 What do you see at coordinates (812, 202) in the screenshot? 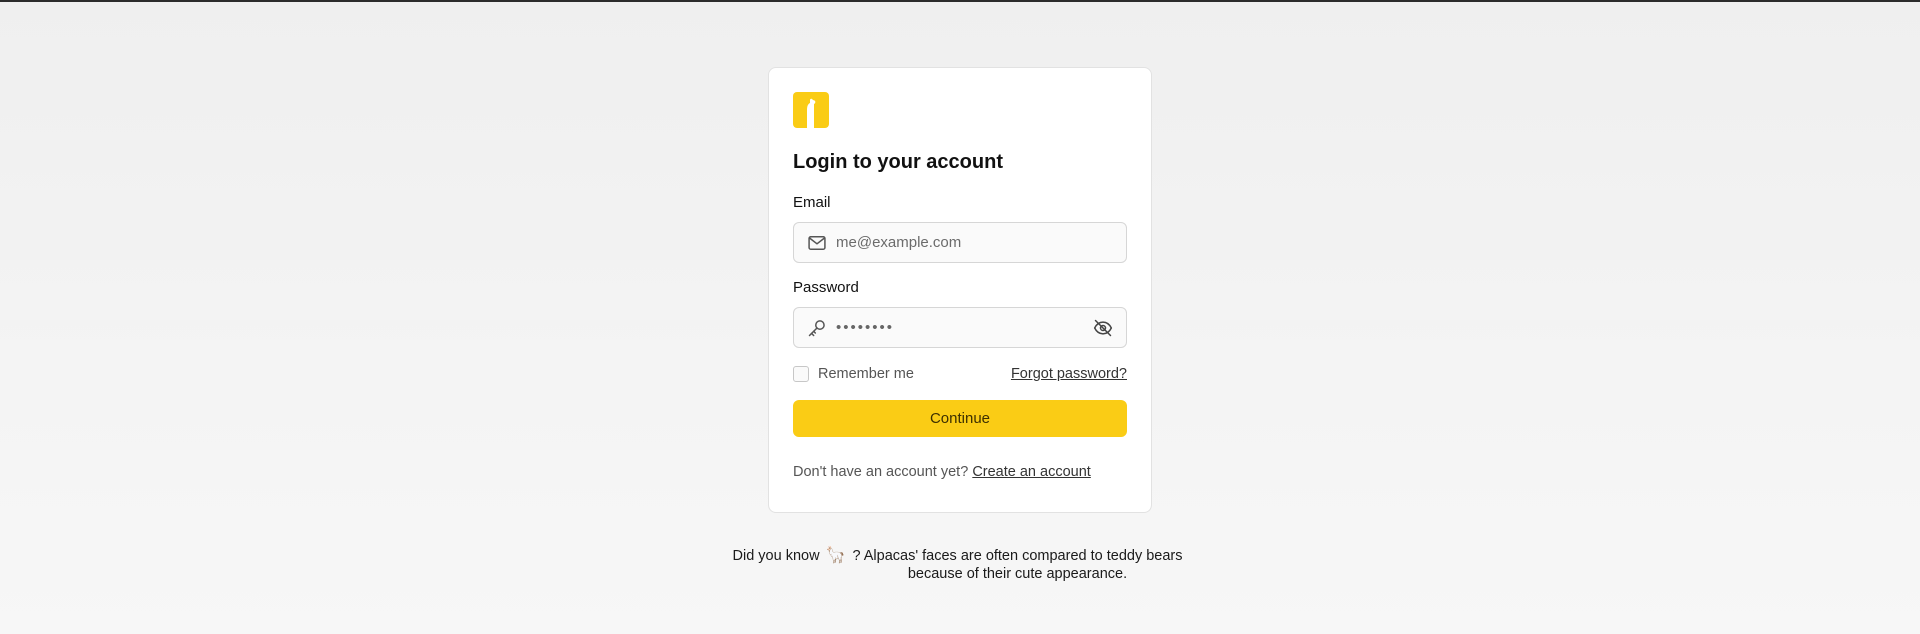
I see `email-label: Email` at bounding box center [812, 202].